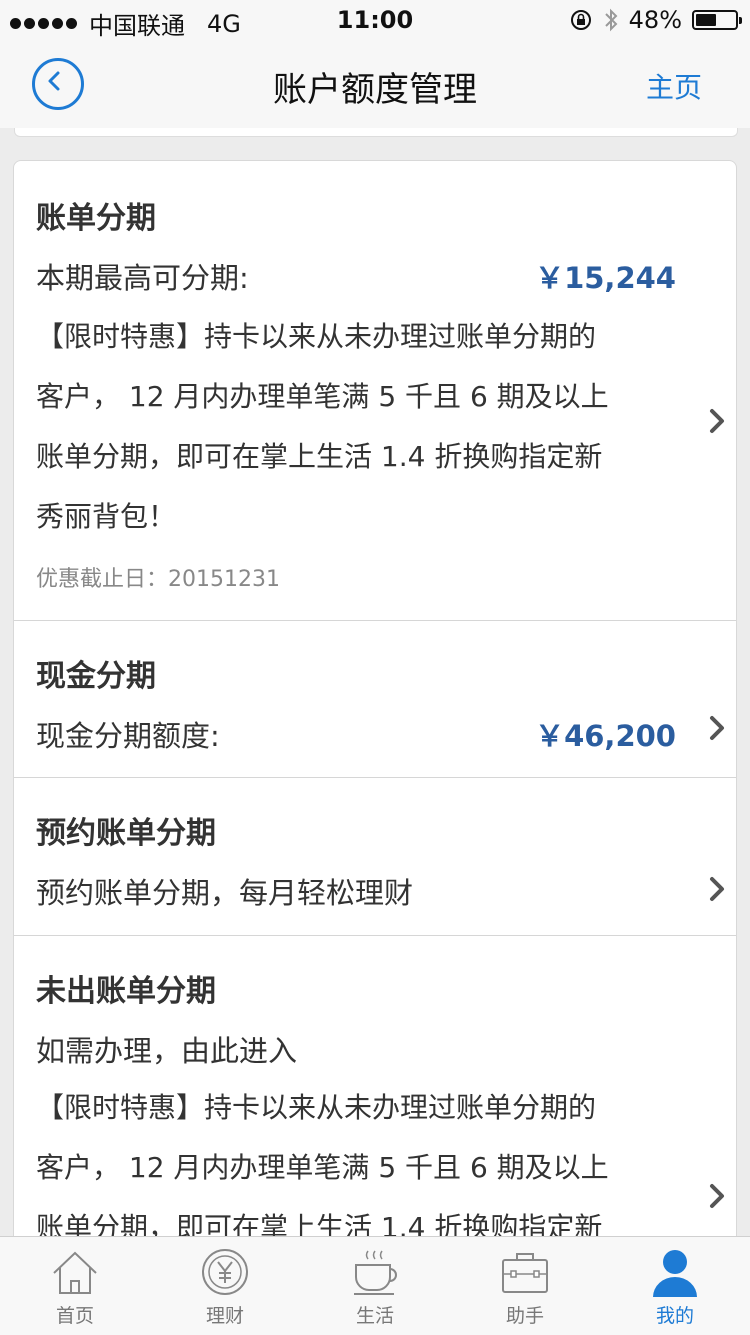 This screenshot has width=750, height=1335. What do you see at coordinates (142, 278) in the screenshot?
I see `amount-label: 本期最高可分期:` at bounding box center [142, 278].